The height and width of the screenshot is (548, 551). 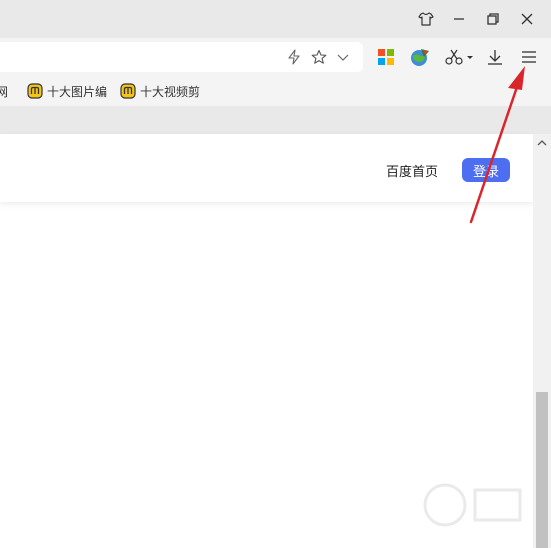 I want to click on login-button: 登录, so click(x=486, y=170).